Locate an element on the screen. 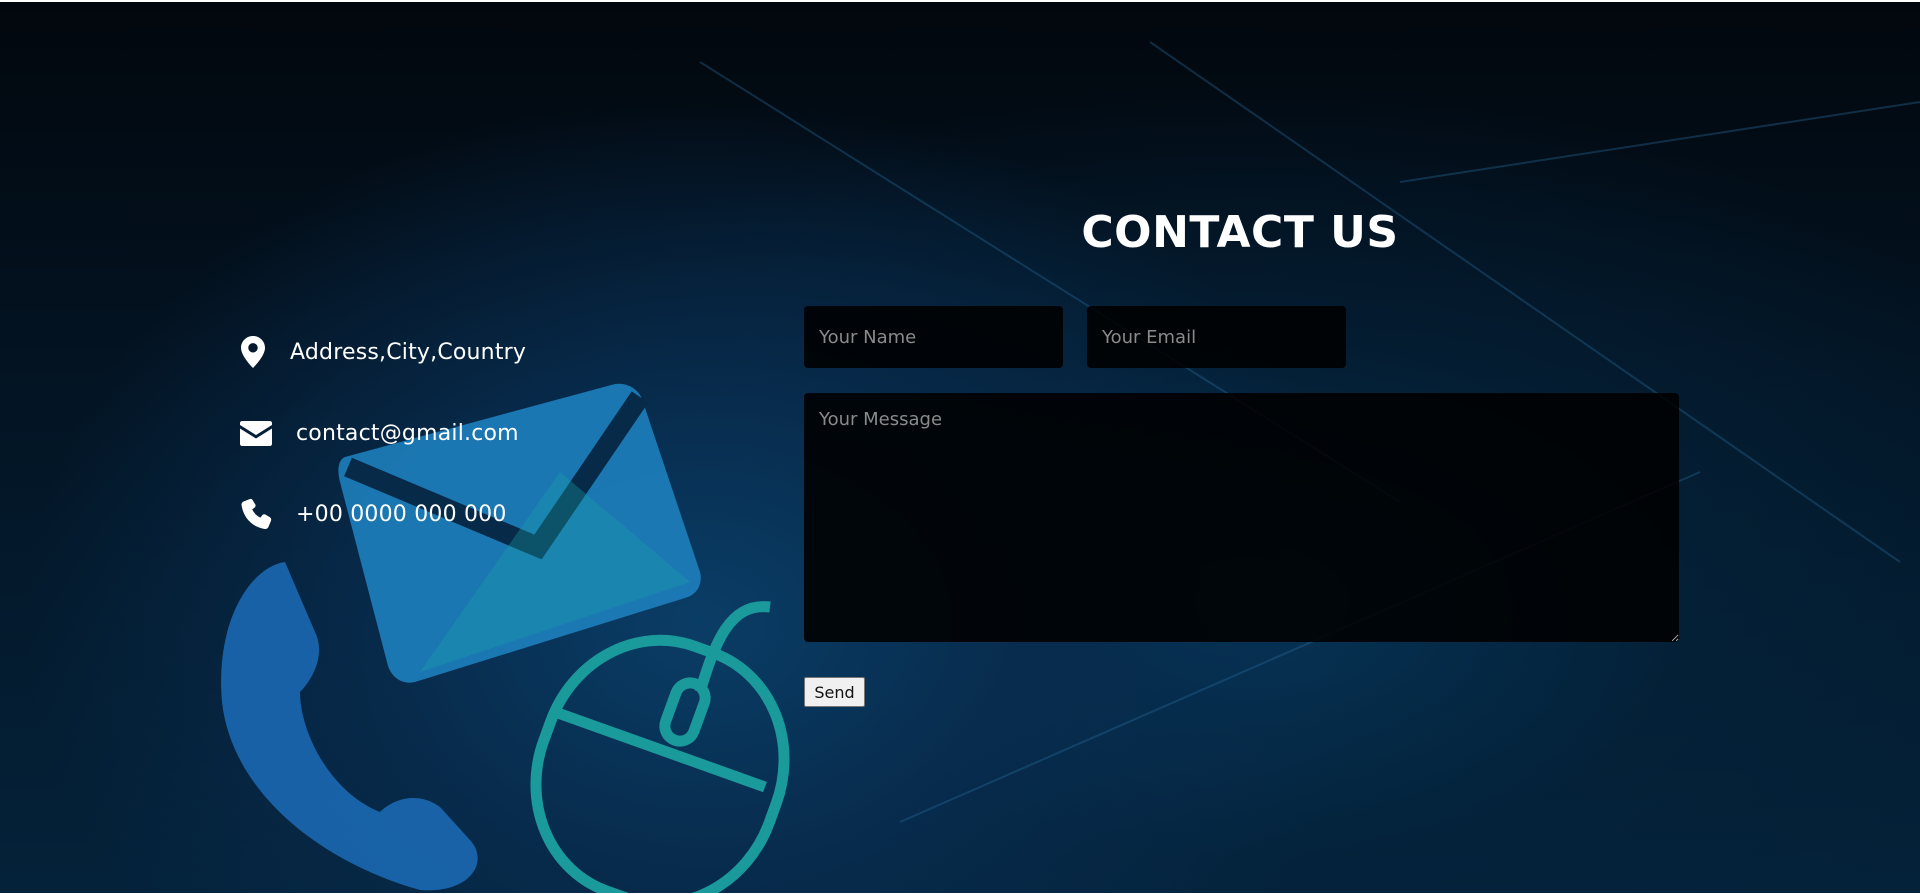 The image size is (1920, 894). message-textarea is located at coordinates (1241, 517).